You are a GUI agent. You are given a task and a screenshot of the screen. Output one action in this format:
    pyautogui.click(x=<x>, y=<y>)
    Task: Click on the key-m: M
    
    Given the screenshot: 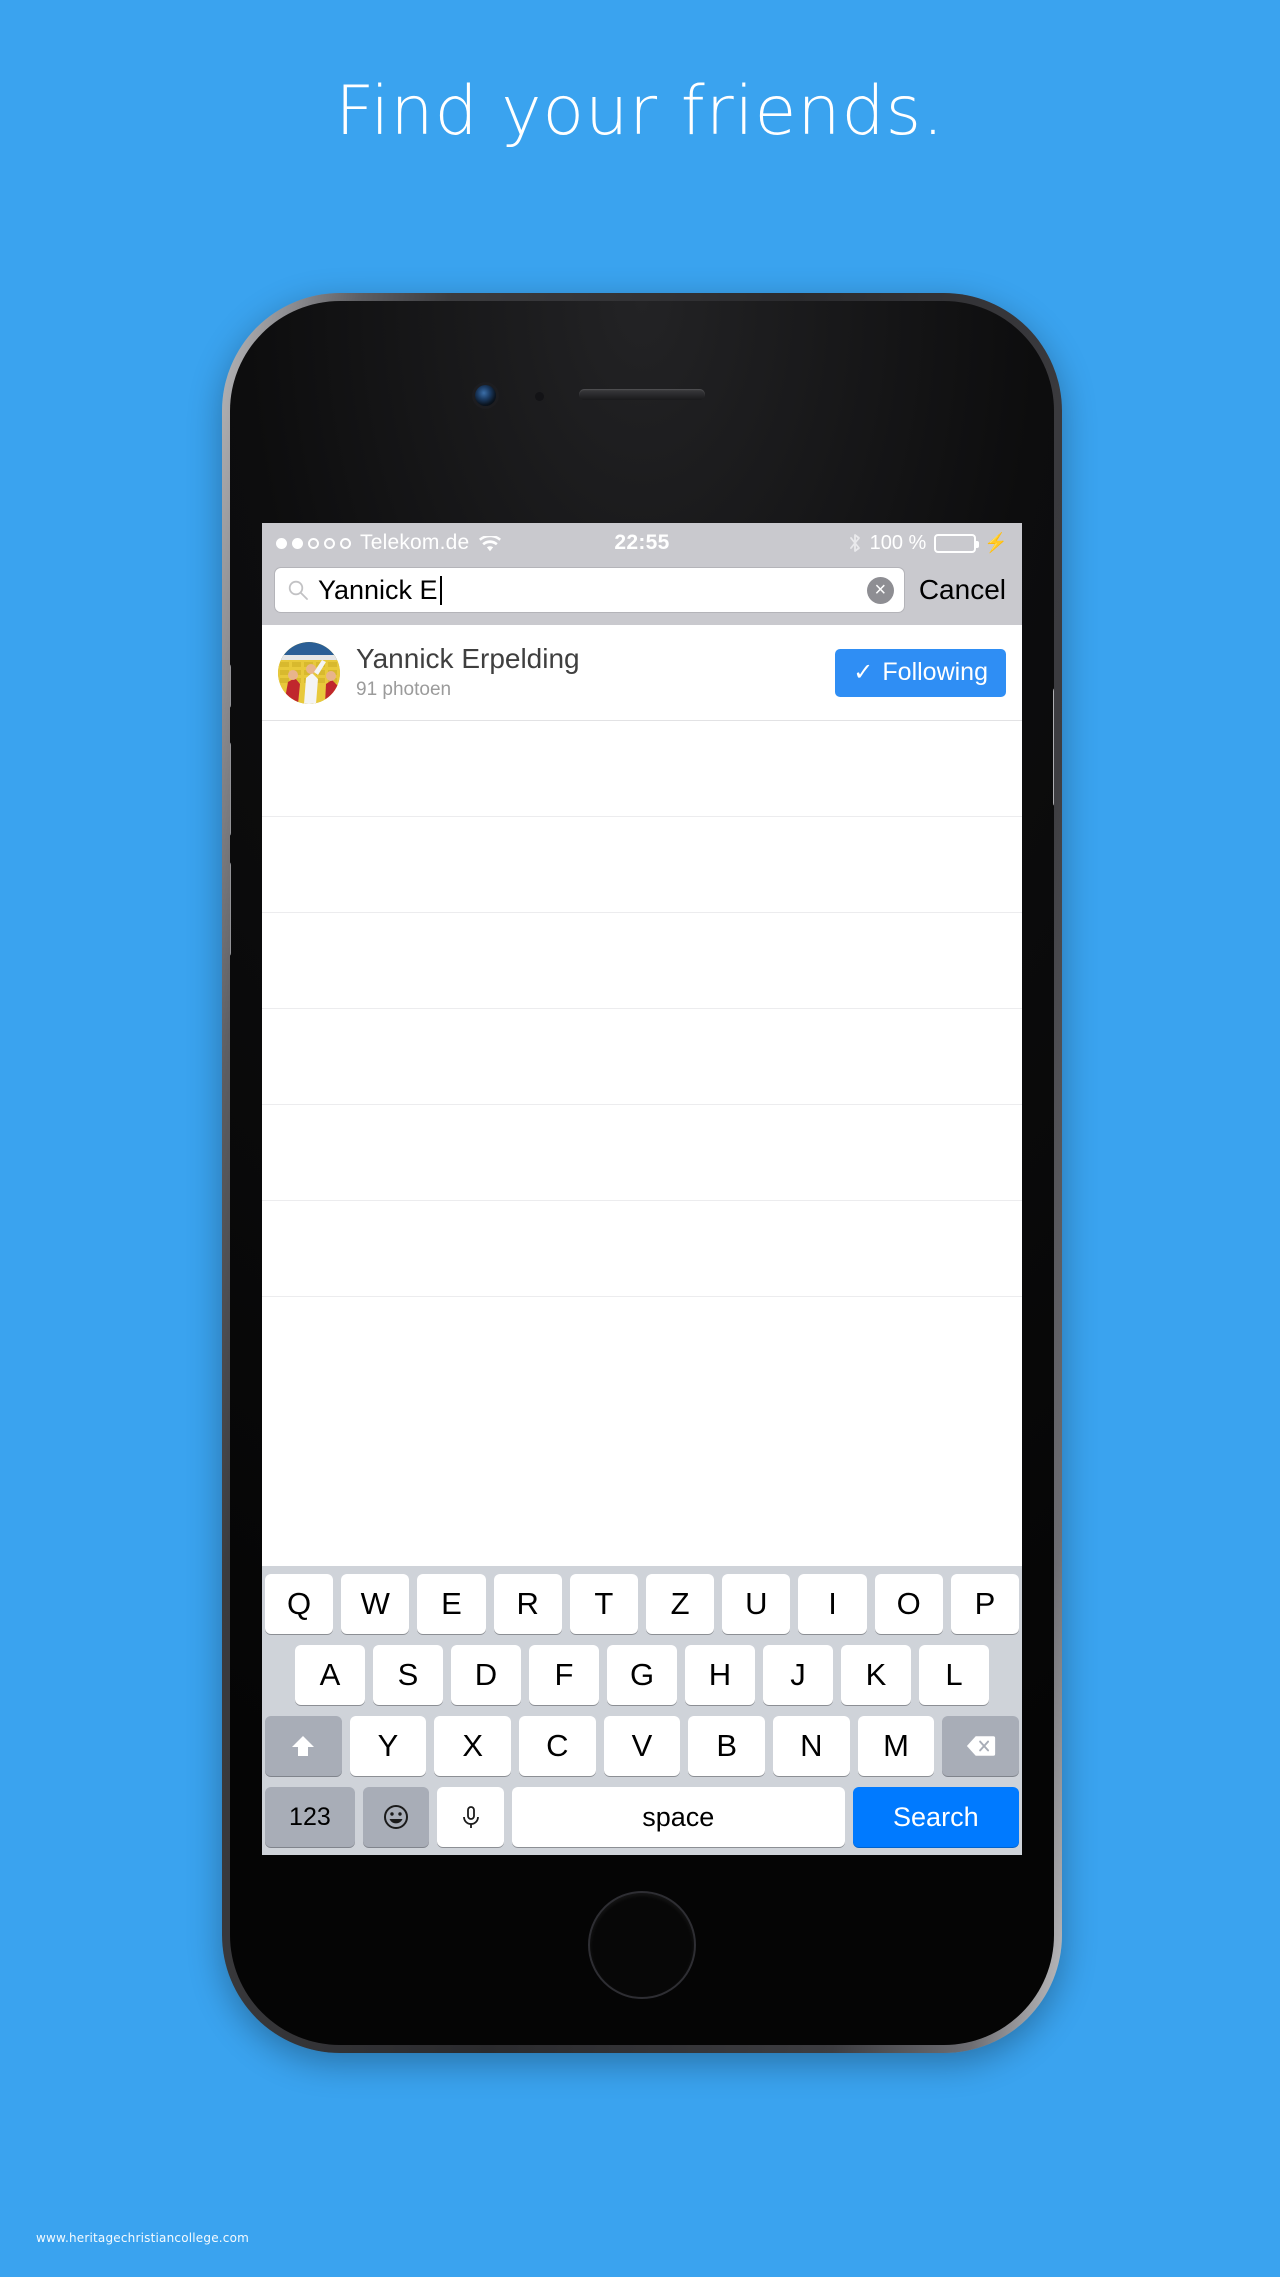 What is the action you would take?
    pyautogui.click(x=896, y=1746)
    